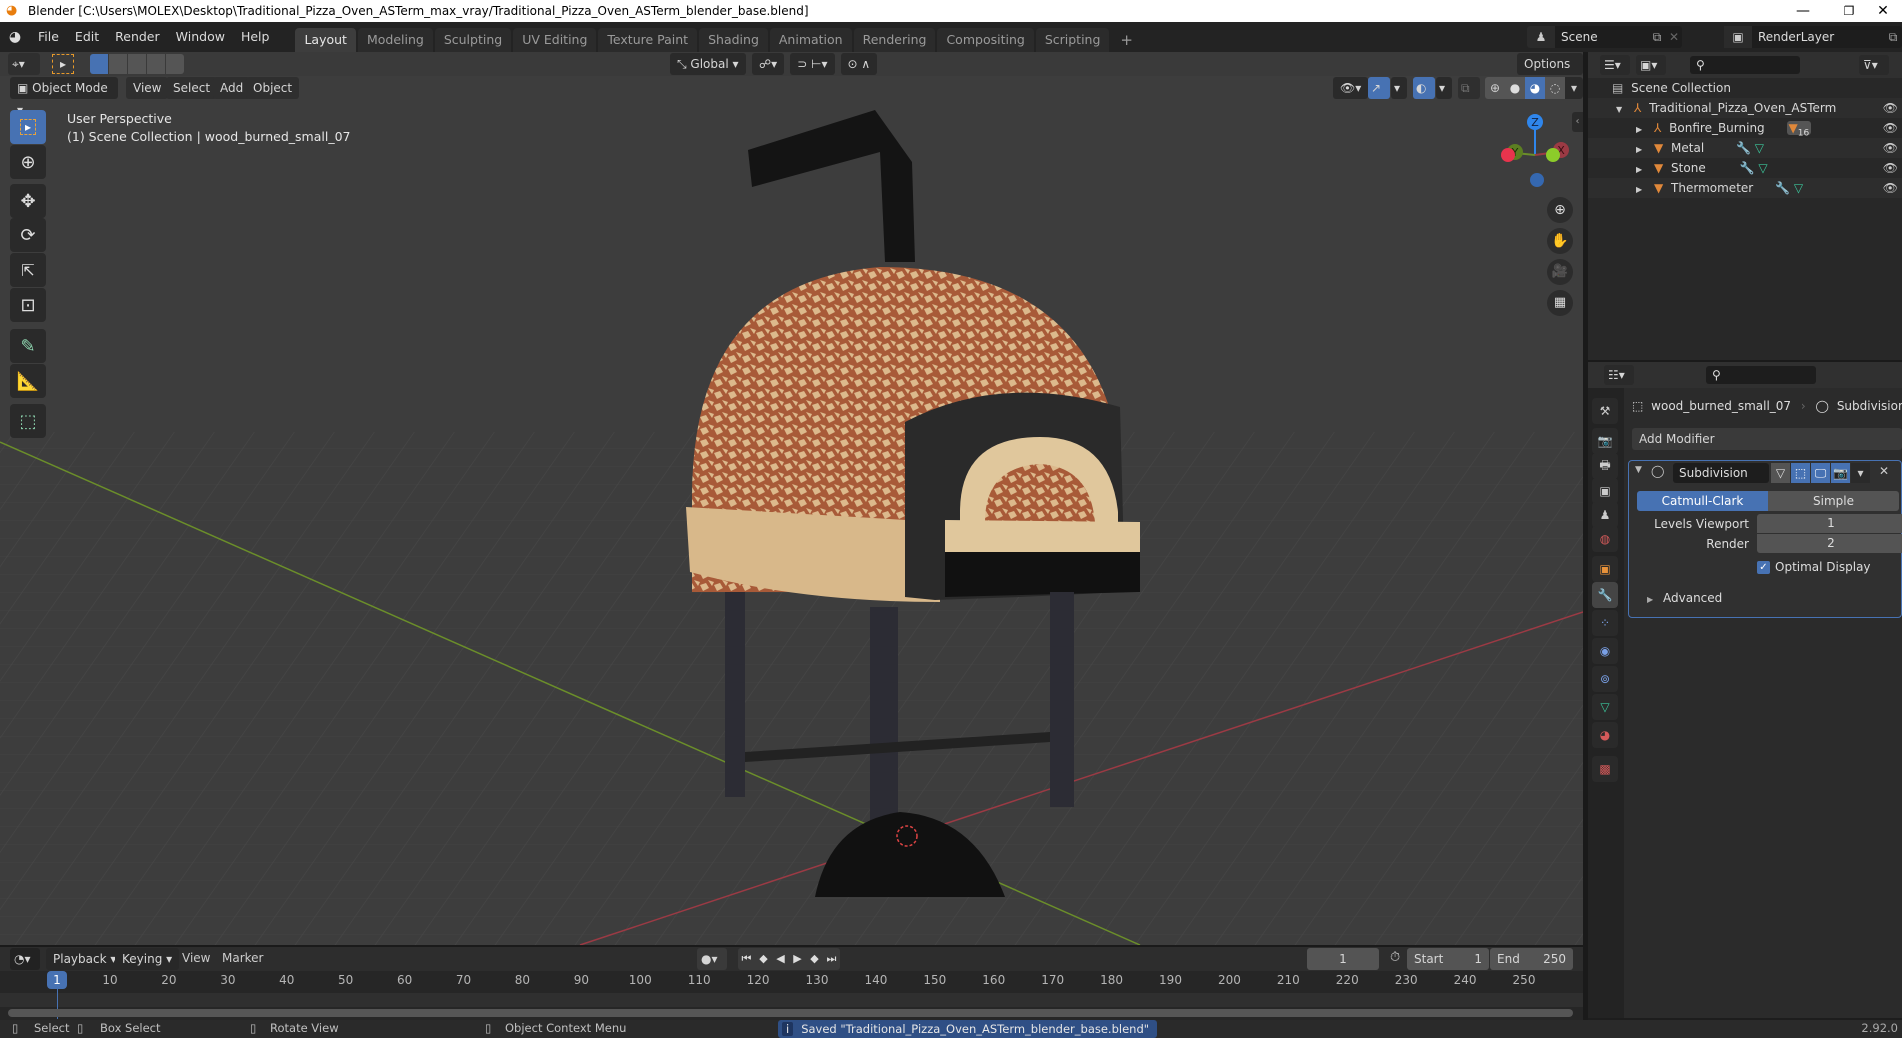 The width and height of the screenshot is (1902, 1038). Describe the element at coordinates (1820, 473) in the screenshot. I see `viewport-display-toggle-icon: 🖵` at that location.